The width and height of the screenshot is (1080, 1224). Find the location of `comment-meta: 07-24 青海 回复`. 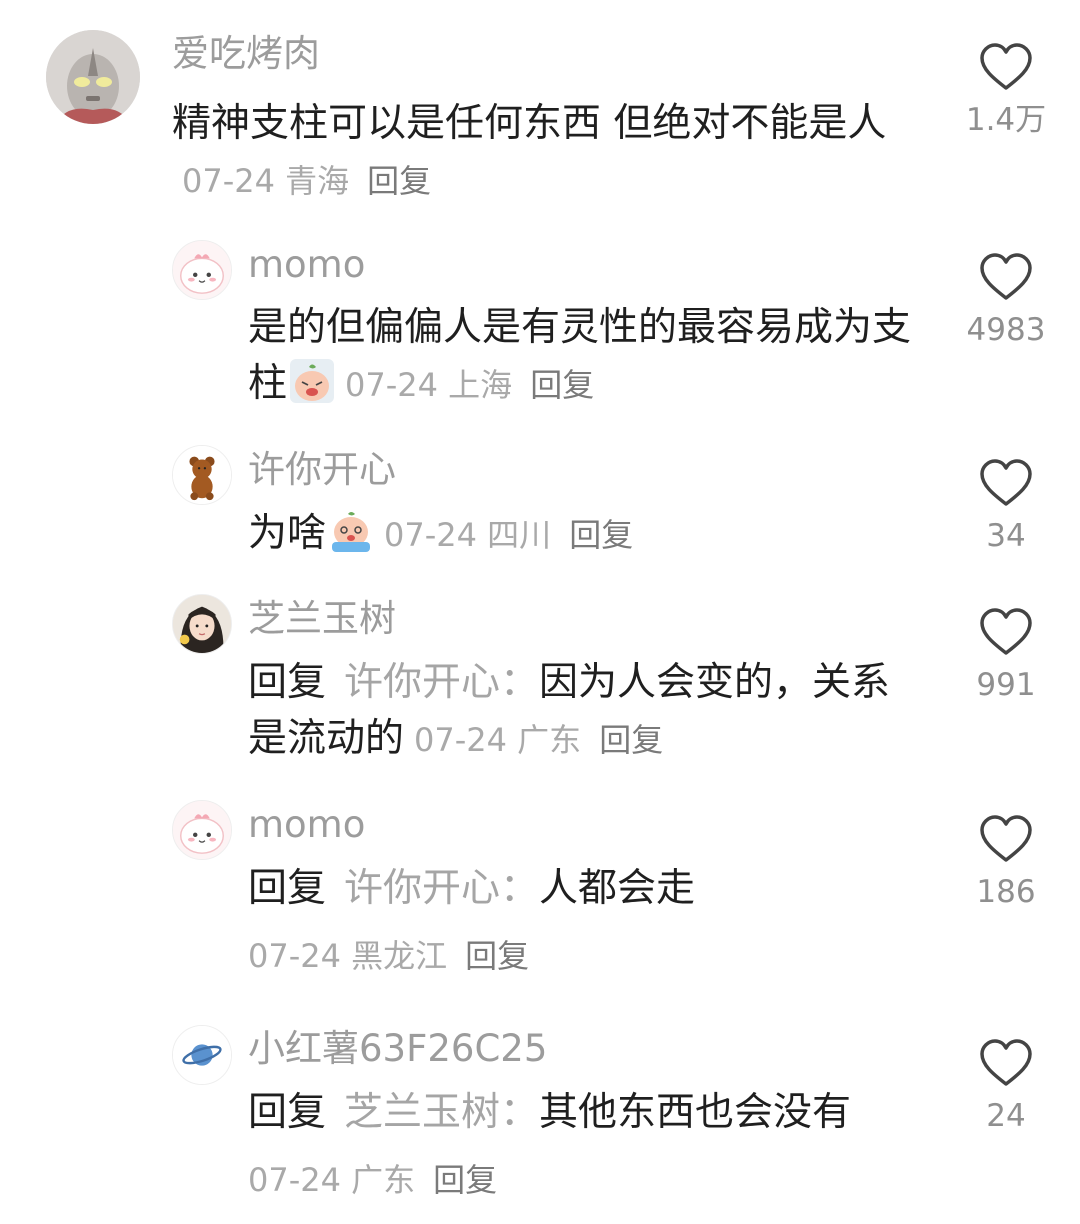

comment-meta: 07-24 青海 回复 is located at coordinates (306, 181).